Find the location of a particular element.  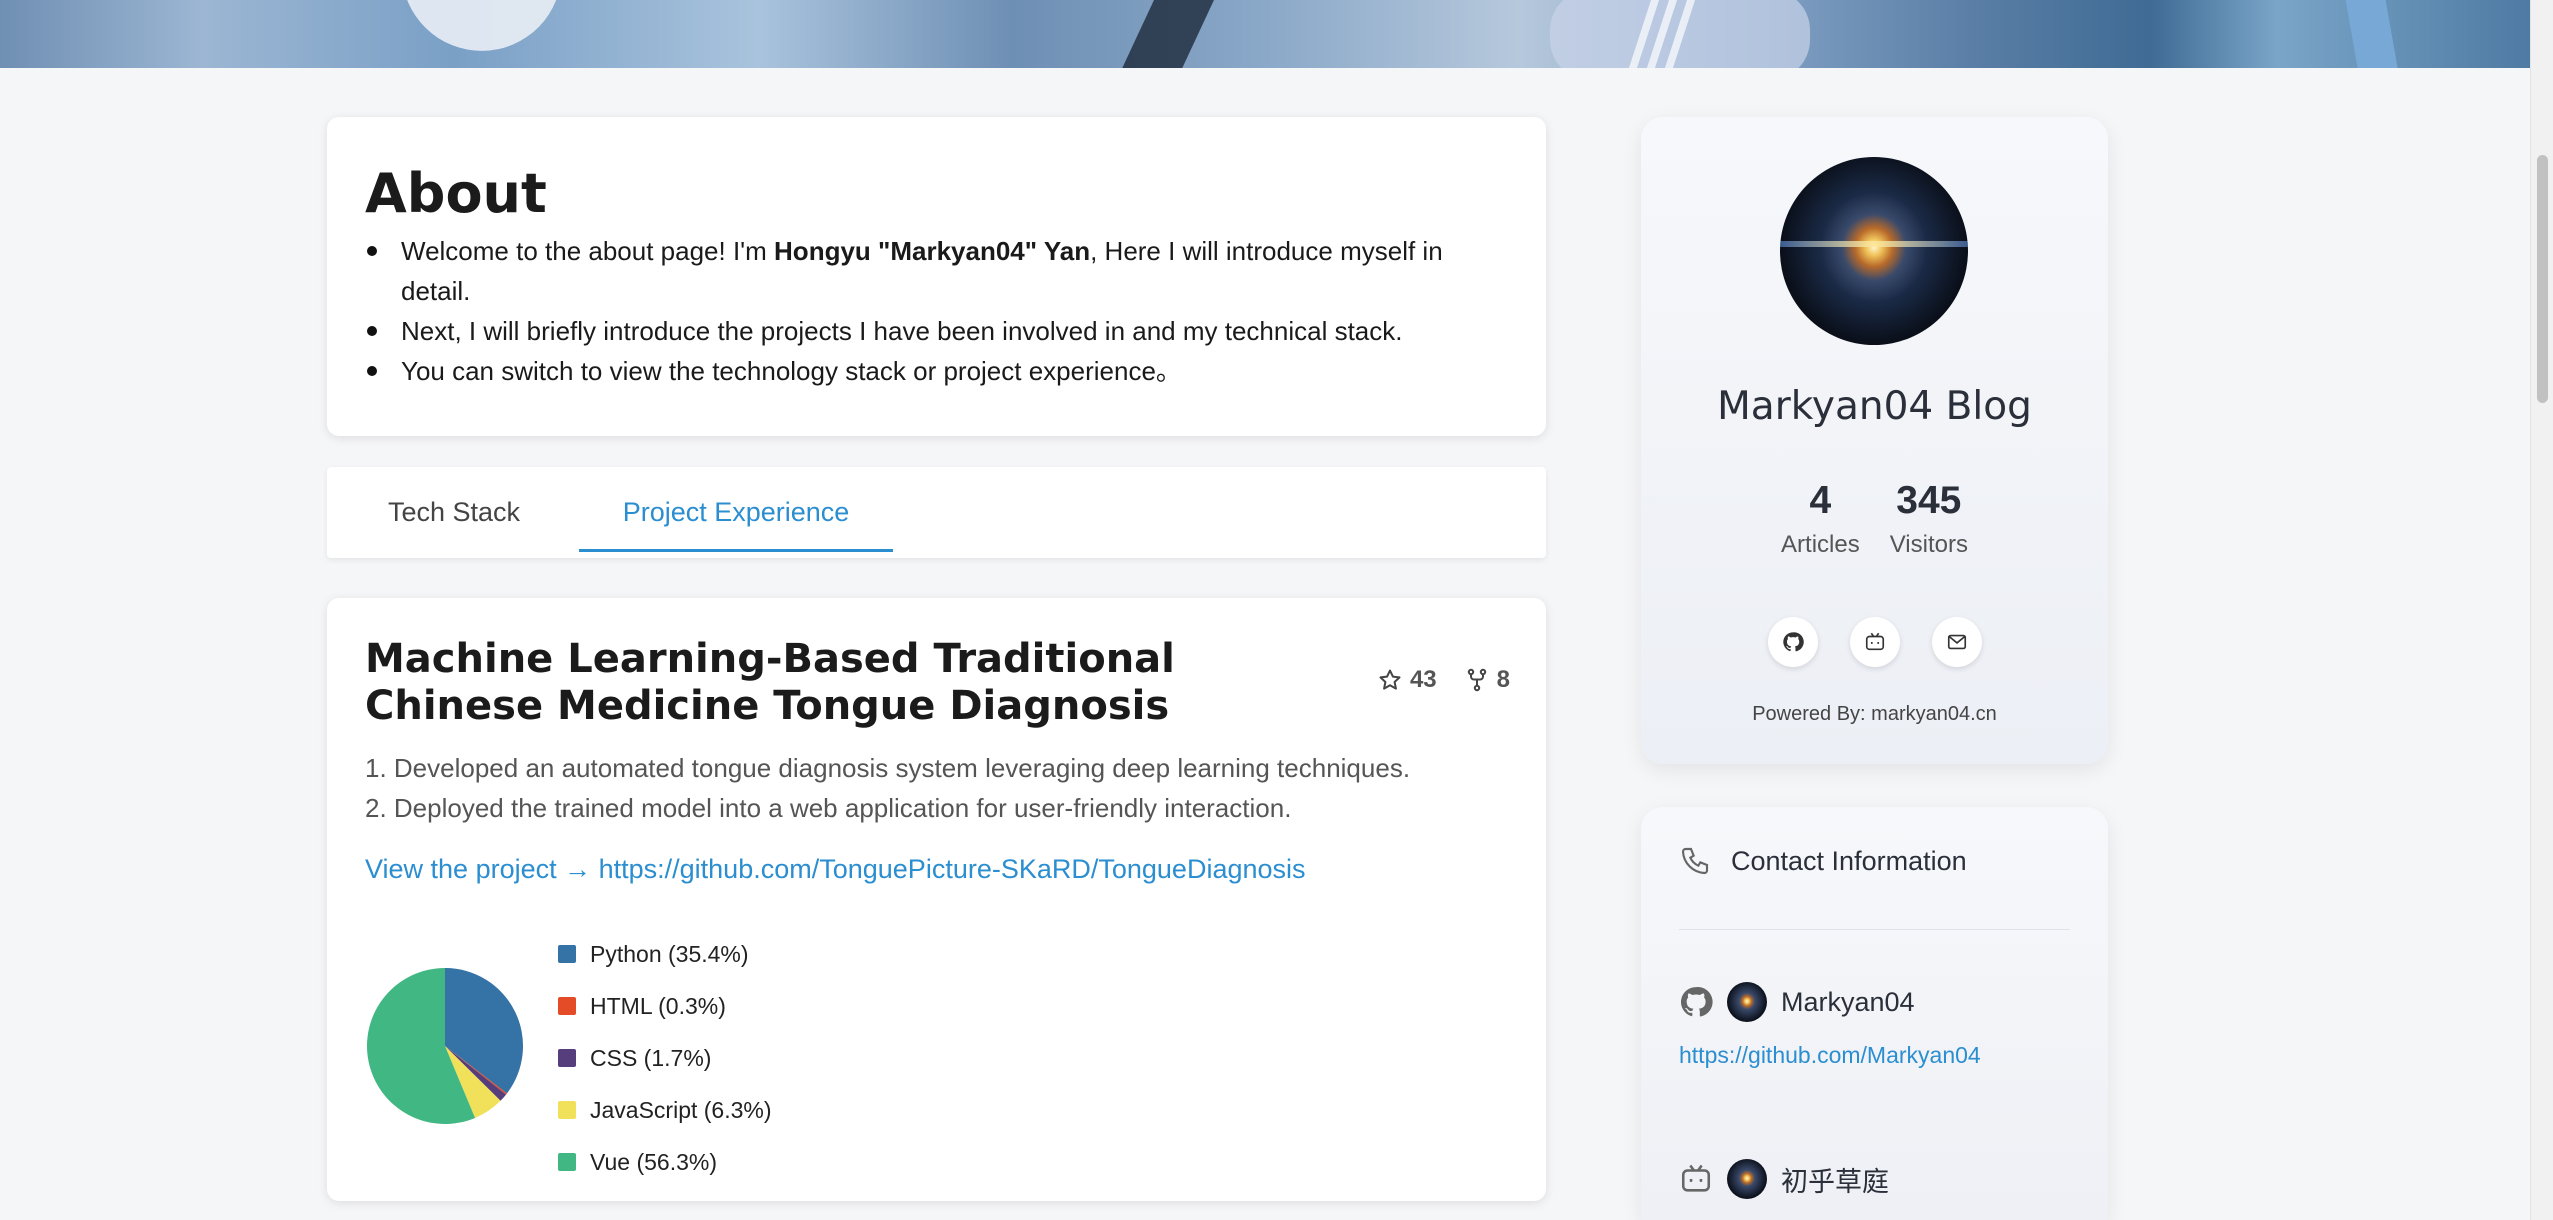

visitors-label: Visitors is located at coordinates (1928, 544).